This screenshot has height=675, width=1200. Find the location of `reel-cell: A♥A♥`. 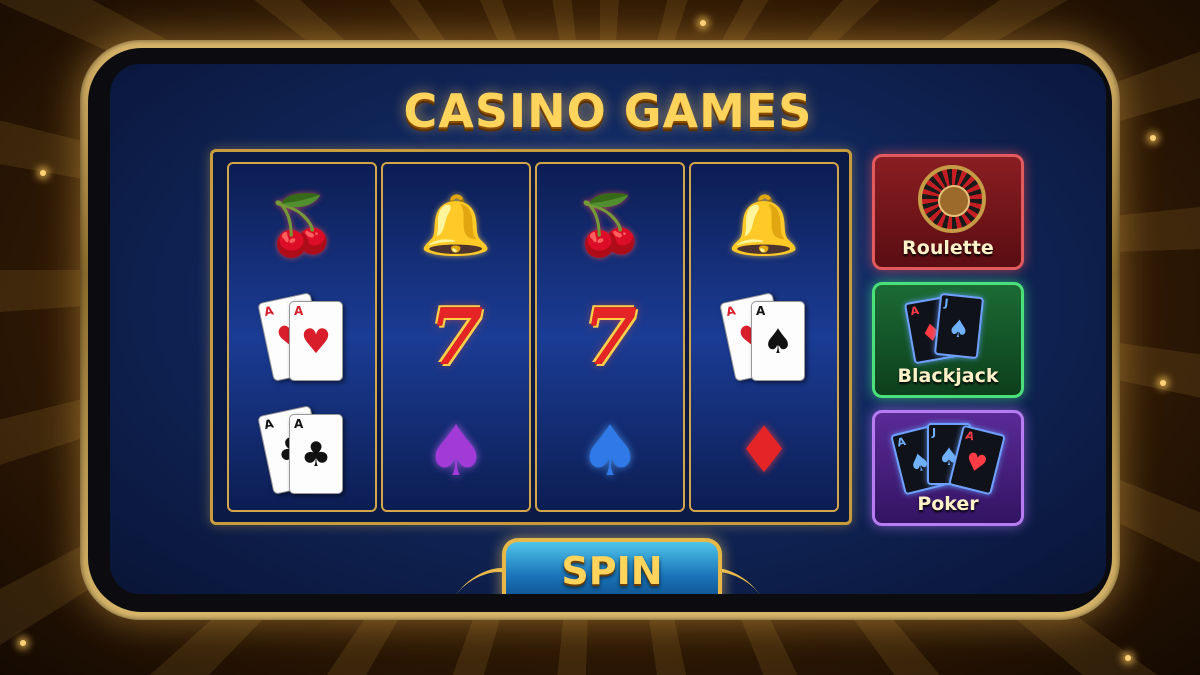

reel-cell: A♥A♥ is located at coordinates (302, 338).